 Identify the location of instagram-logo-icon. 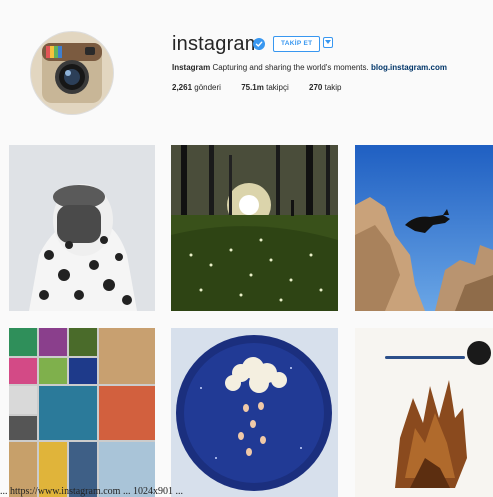
(72, 73).